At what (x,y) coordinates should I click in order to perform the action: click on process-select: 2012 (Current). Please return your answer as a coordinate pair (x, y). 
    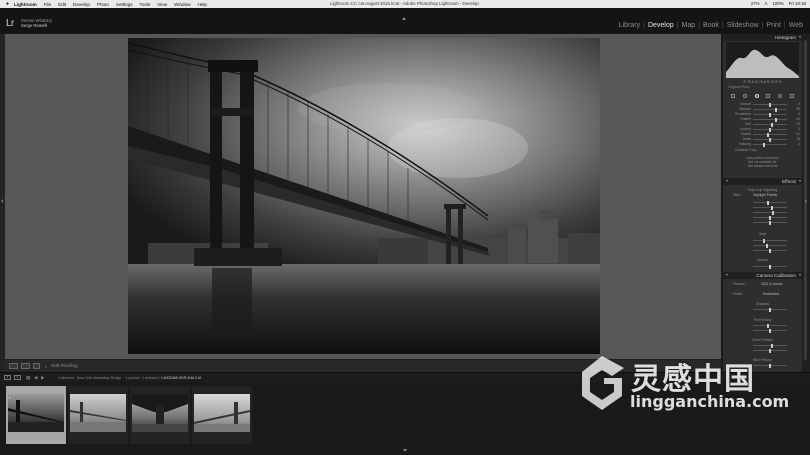
    Looking at the image, I should click on (771, 284).